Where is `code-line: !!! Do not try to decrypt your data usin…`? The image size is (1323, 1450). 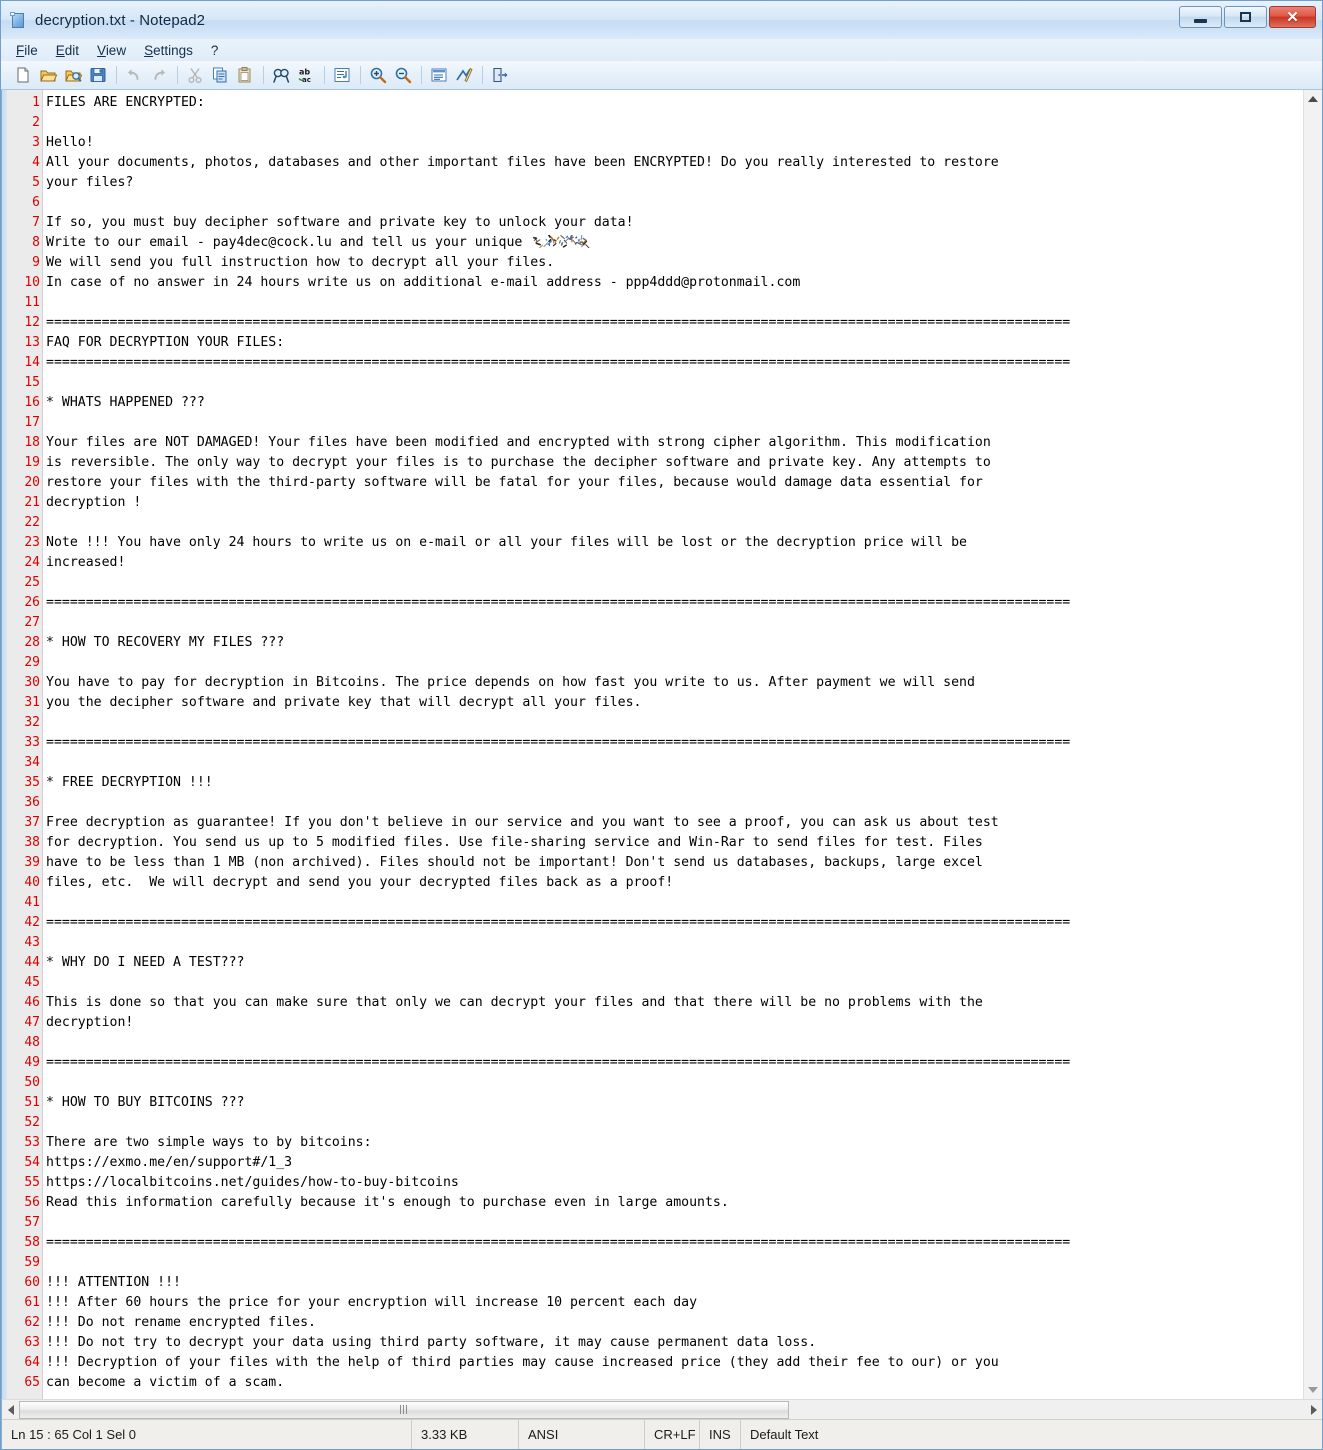
code-line: !!! Do not try to decrypt your data usin… is located at coordinates (431, 1342).